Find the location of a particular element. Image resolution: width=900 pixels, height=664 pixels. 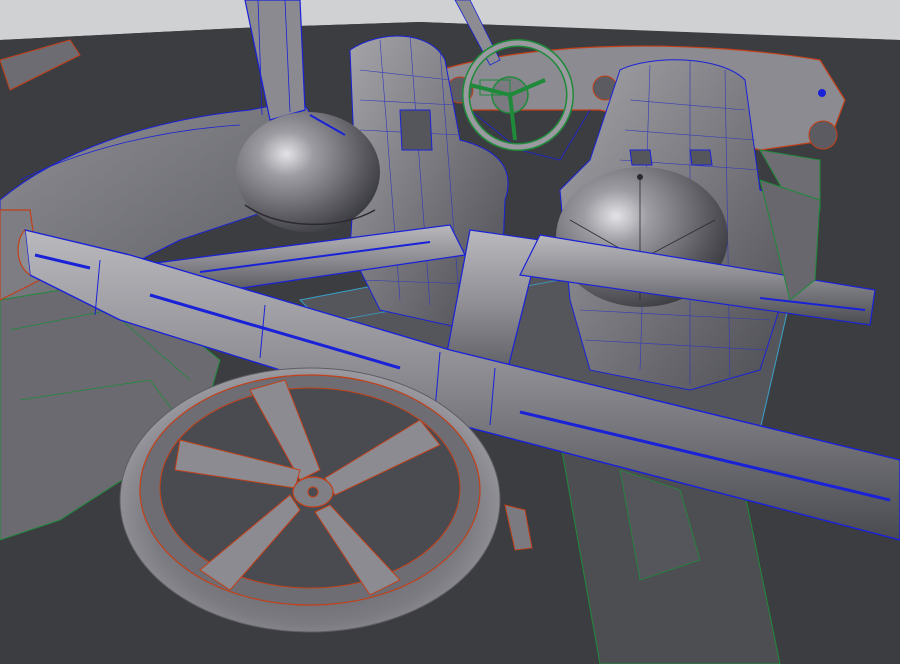

blue-marker is located at coordinates (822, 93).